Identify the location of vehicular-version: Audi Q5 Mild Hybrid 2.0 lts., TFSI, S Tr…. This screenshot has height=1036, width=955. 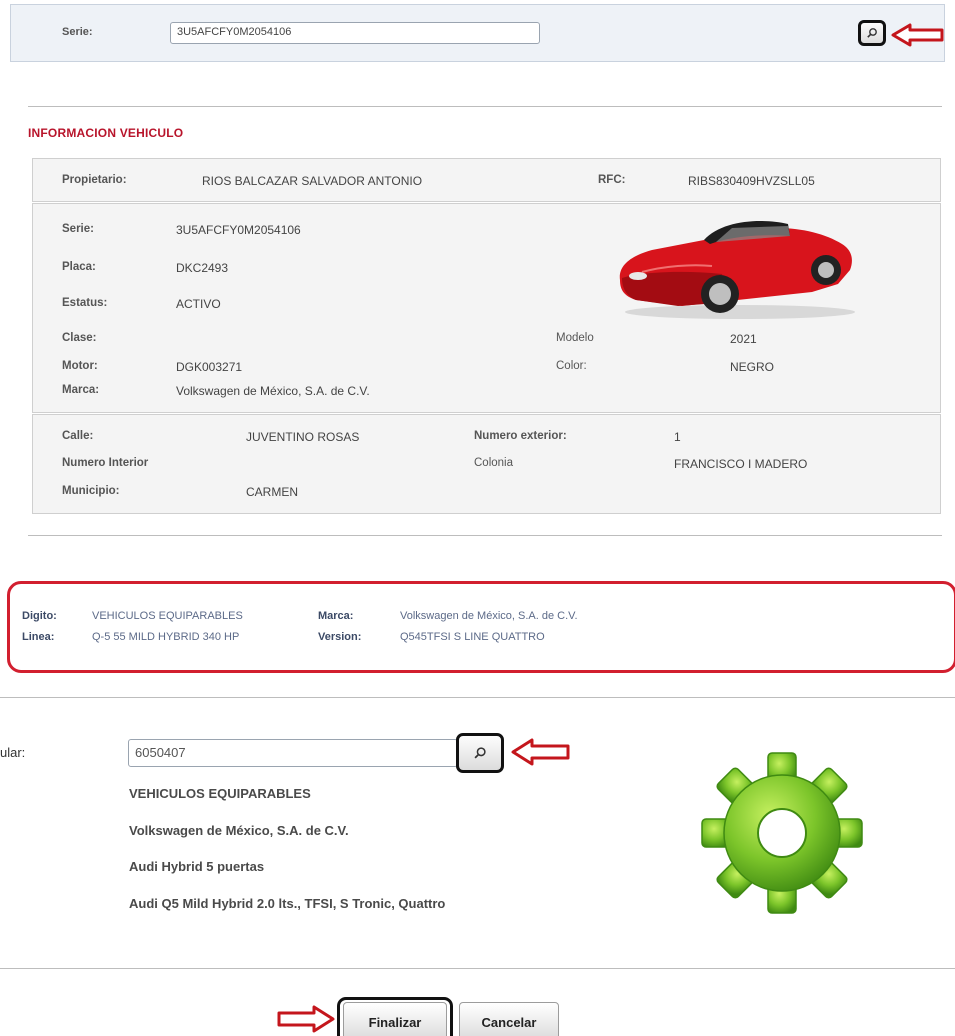
(287, 903).